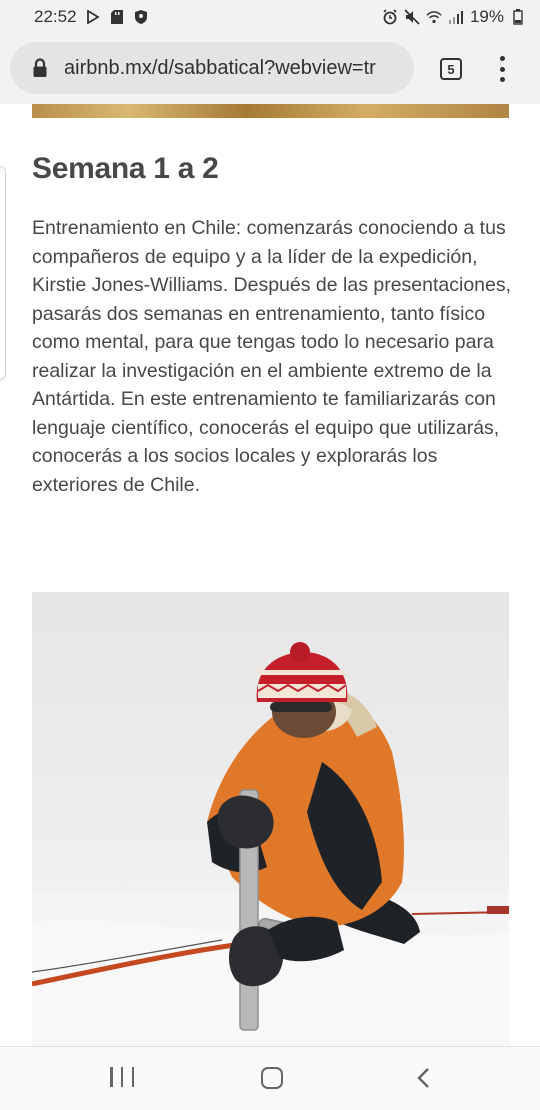 The height and width of the screenshot is (1110, 540). I want to click on home-icon, so click(272, 1078).